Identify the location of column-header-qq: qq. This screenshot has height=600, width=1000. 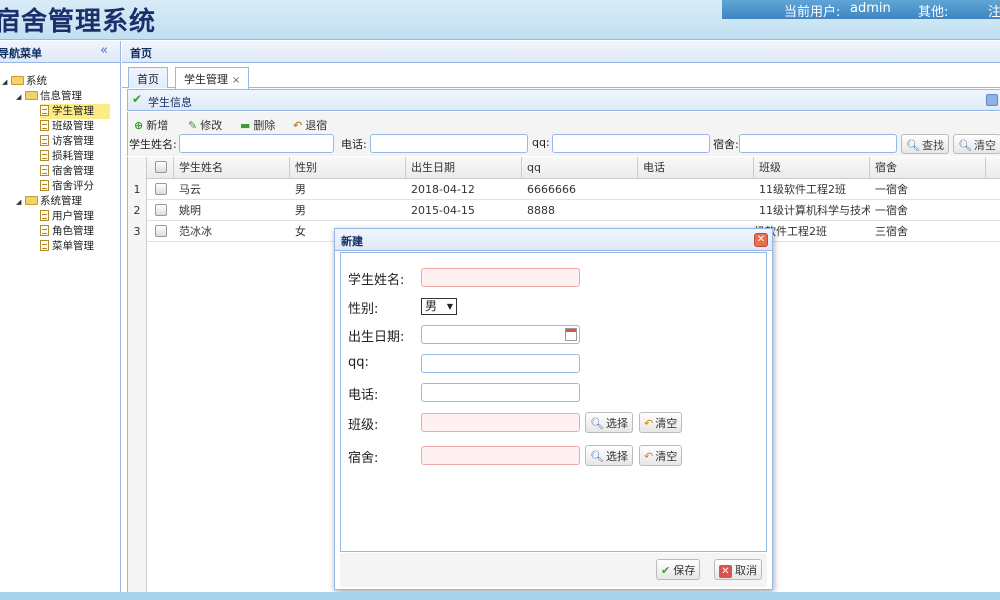
(580, 168).